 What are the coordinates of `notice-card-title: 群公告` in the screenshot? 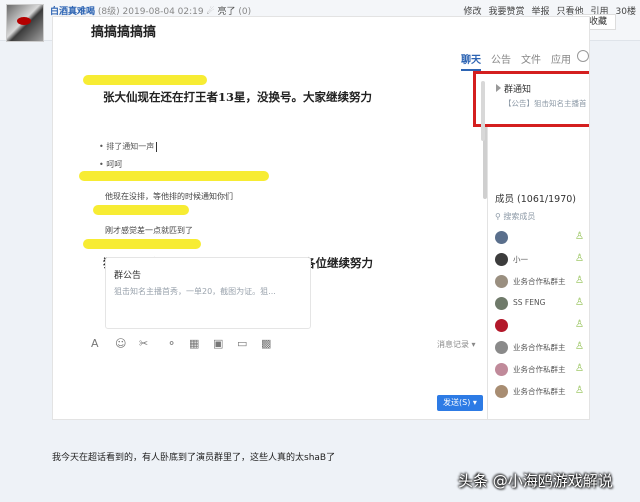 It's located at (128, 276).